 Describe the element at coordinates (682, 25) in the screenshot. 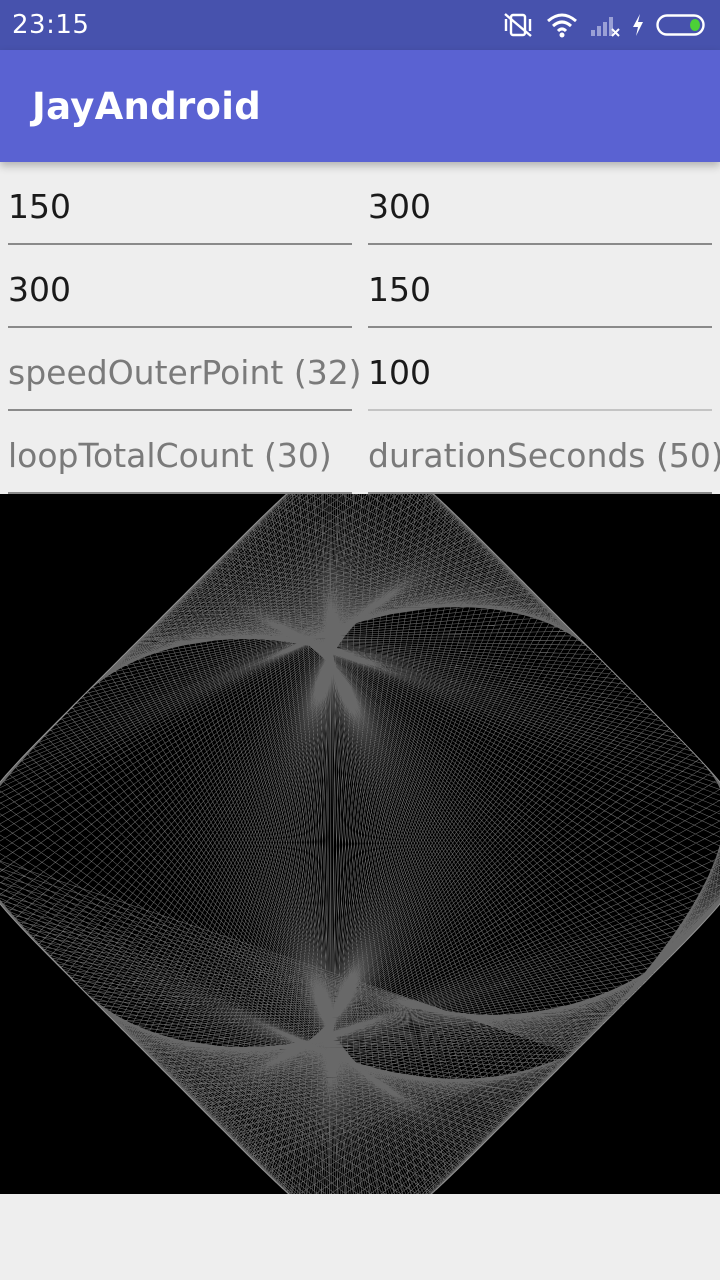

I see `battery-icon` at that location.